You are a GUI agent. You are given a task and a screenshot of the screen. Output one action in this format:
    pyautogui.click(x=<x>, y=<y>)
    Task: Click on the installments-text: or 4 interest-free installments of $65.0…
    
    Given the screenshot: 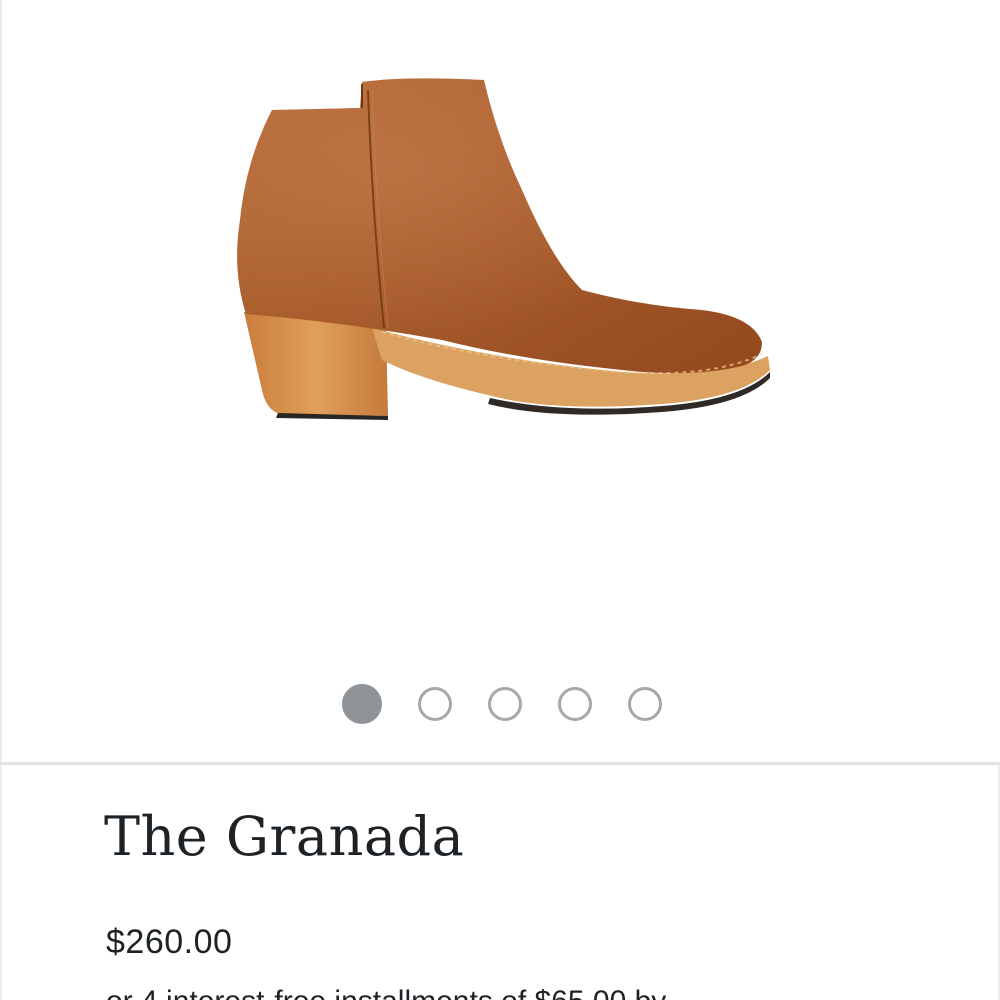 What is the action you would take?
    pyautogui.click(x=386, y=992)
    